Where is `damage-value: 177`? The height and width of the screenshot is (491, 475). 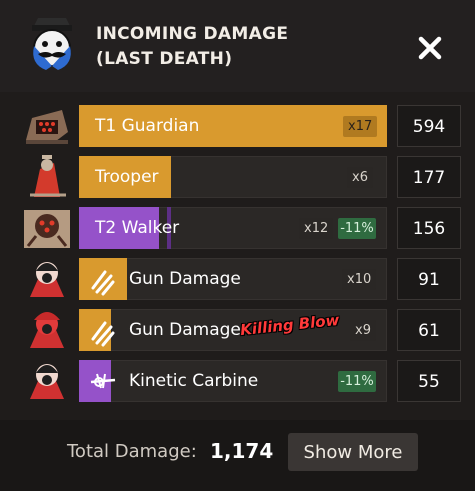 damage-value: 177 is located at coordinates (429, 177).